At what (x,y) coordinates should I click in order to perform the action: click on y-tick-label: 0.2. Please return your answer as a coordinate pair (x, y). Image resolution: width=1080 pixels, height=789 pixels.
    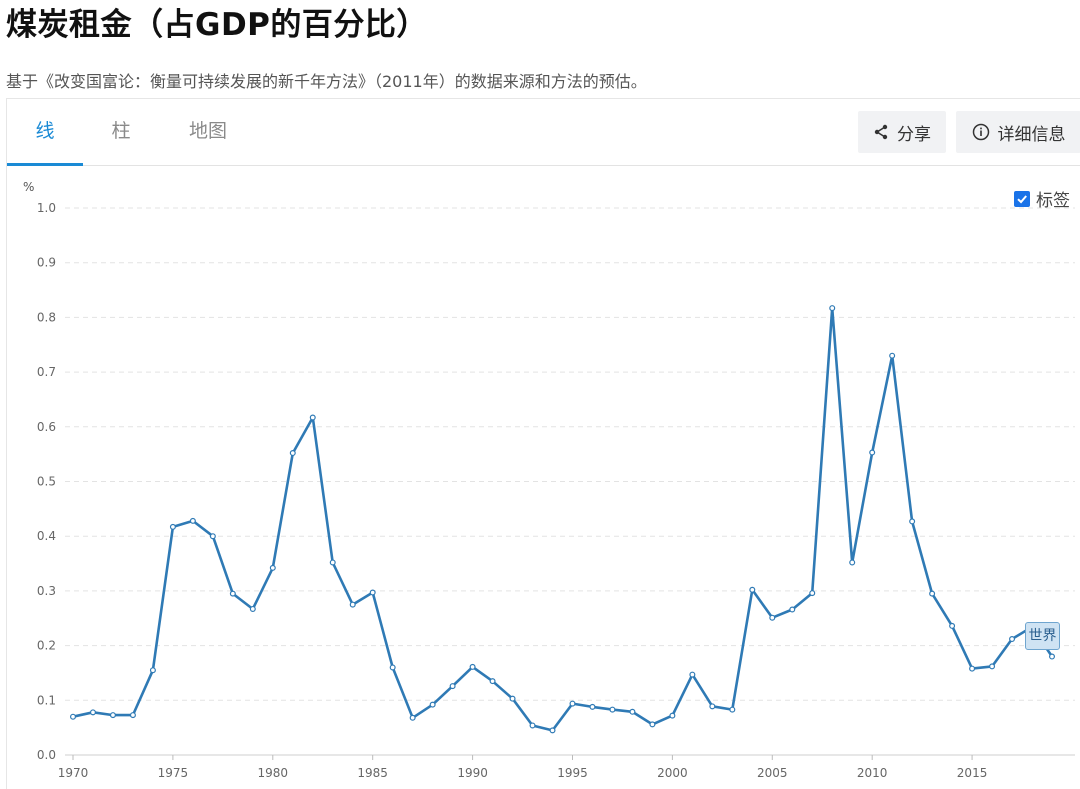
    Looking at the image, I should click on (46, 646).